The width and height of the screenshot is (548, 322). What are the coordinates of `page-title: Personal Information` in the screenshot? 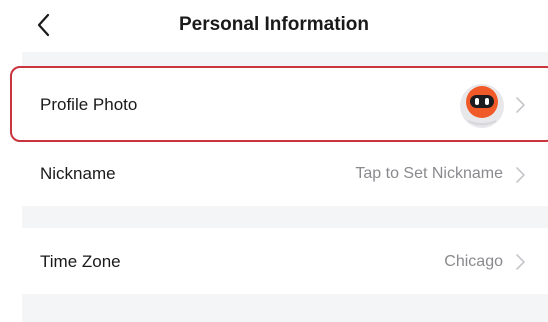 It's located at (274, 24).